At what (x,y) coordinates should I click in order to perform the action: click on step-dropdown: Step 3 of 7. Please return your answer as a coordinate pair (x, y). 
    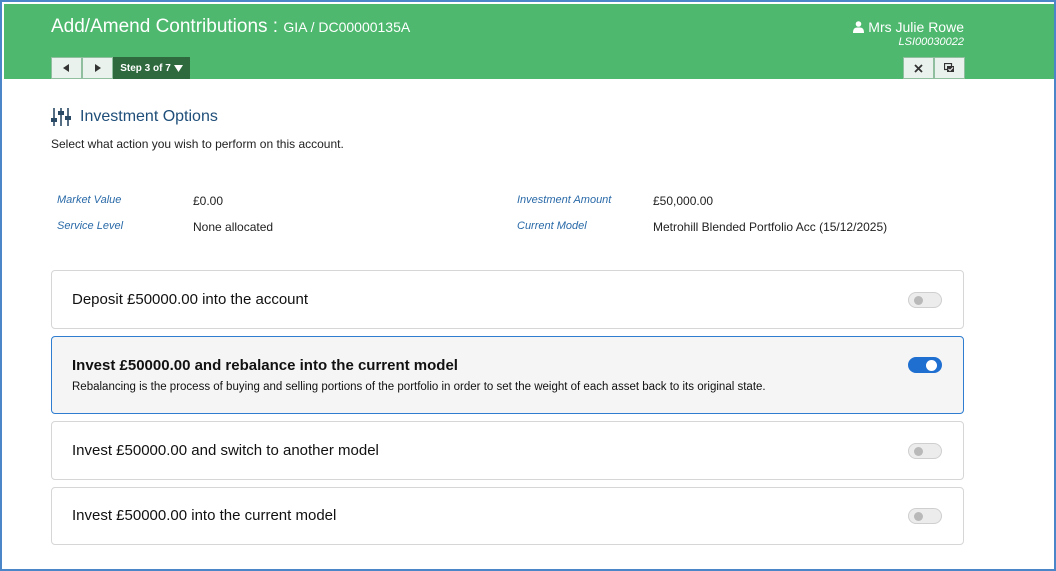
    Looking at the image, I should click on (151, 68).